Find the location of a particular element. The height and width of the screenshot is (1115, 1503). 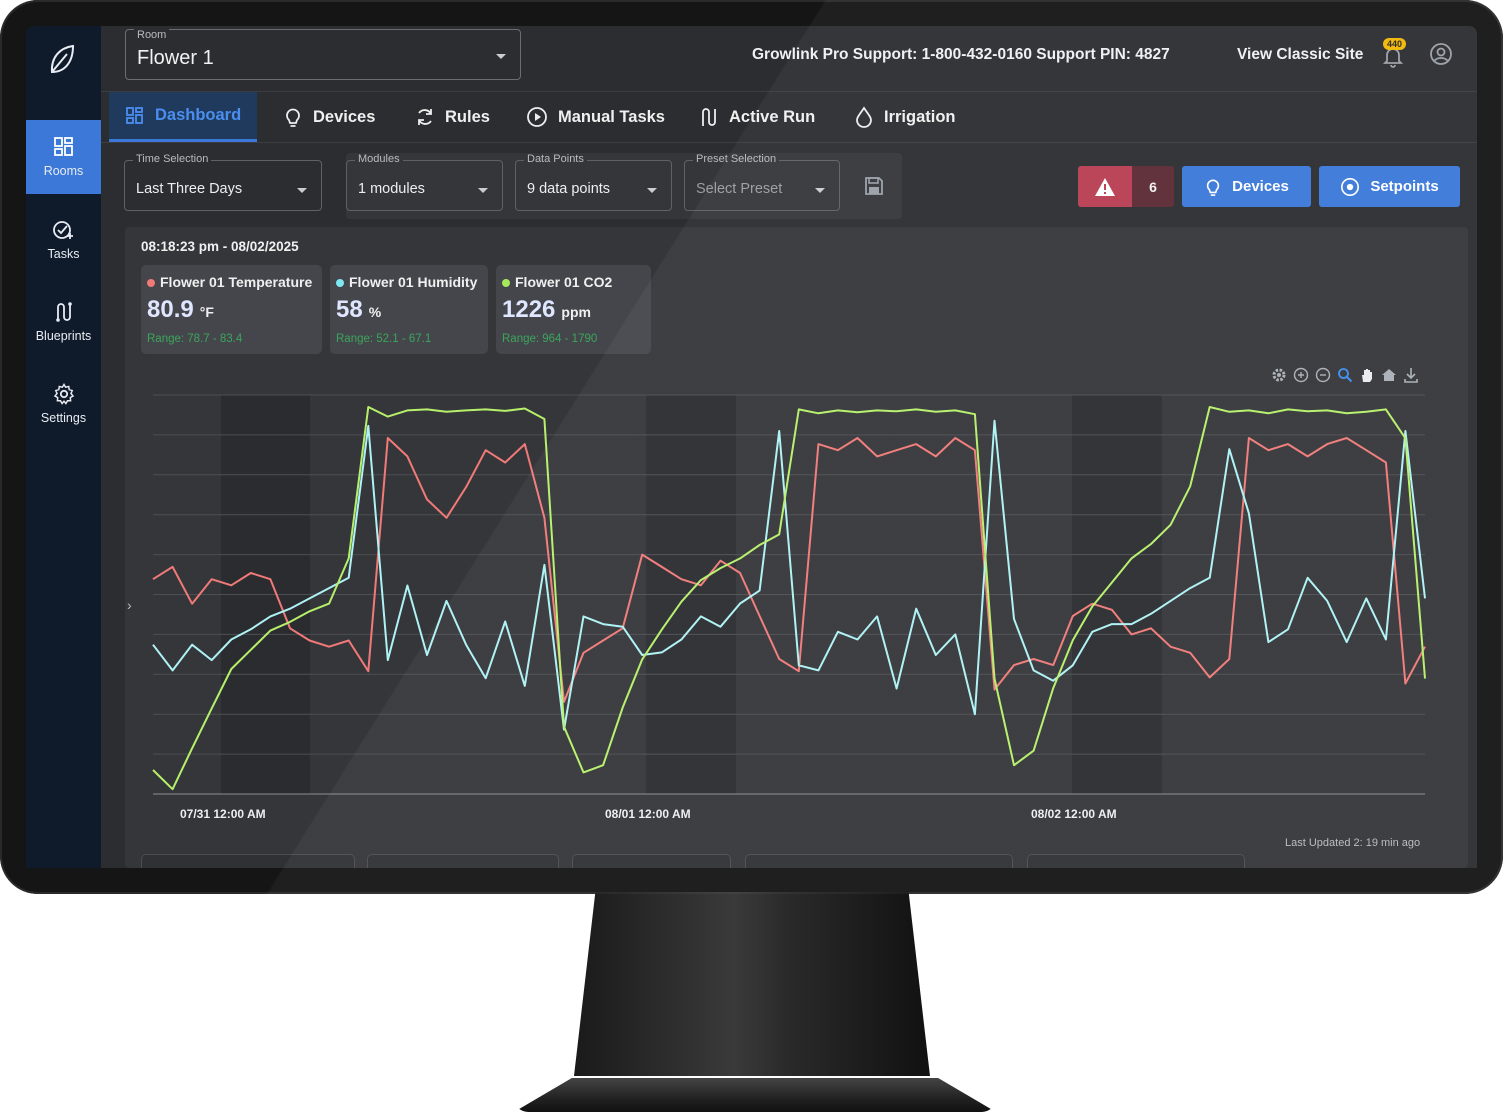

data-points-value: 9 data points is located at coordinates (569, 189).